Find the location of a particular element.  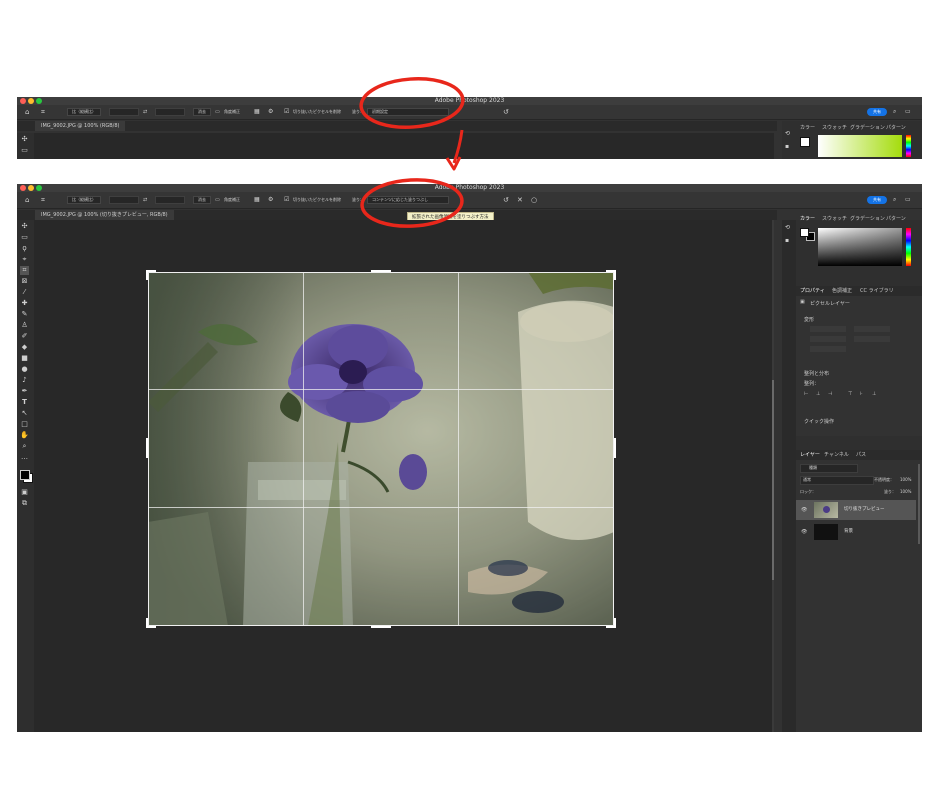

align-right-icon: ⊣ is located at coordinates (830, 394).